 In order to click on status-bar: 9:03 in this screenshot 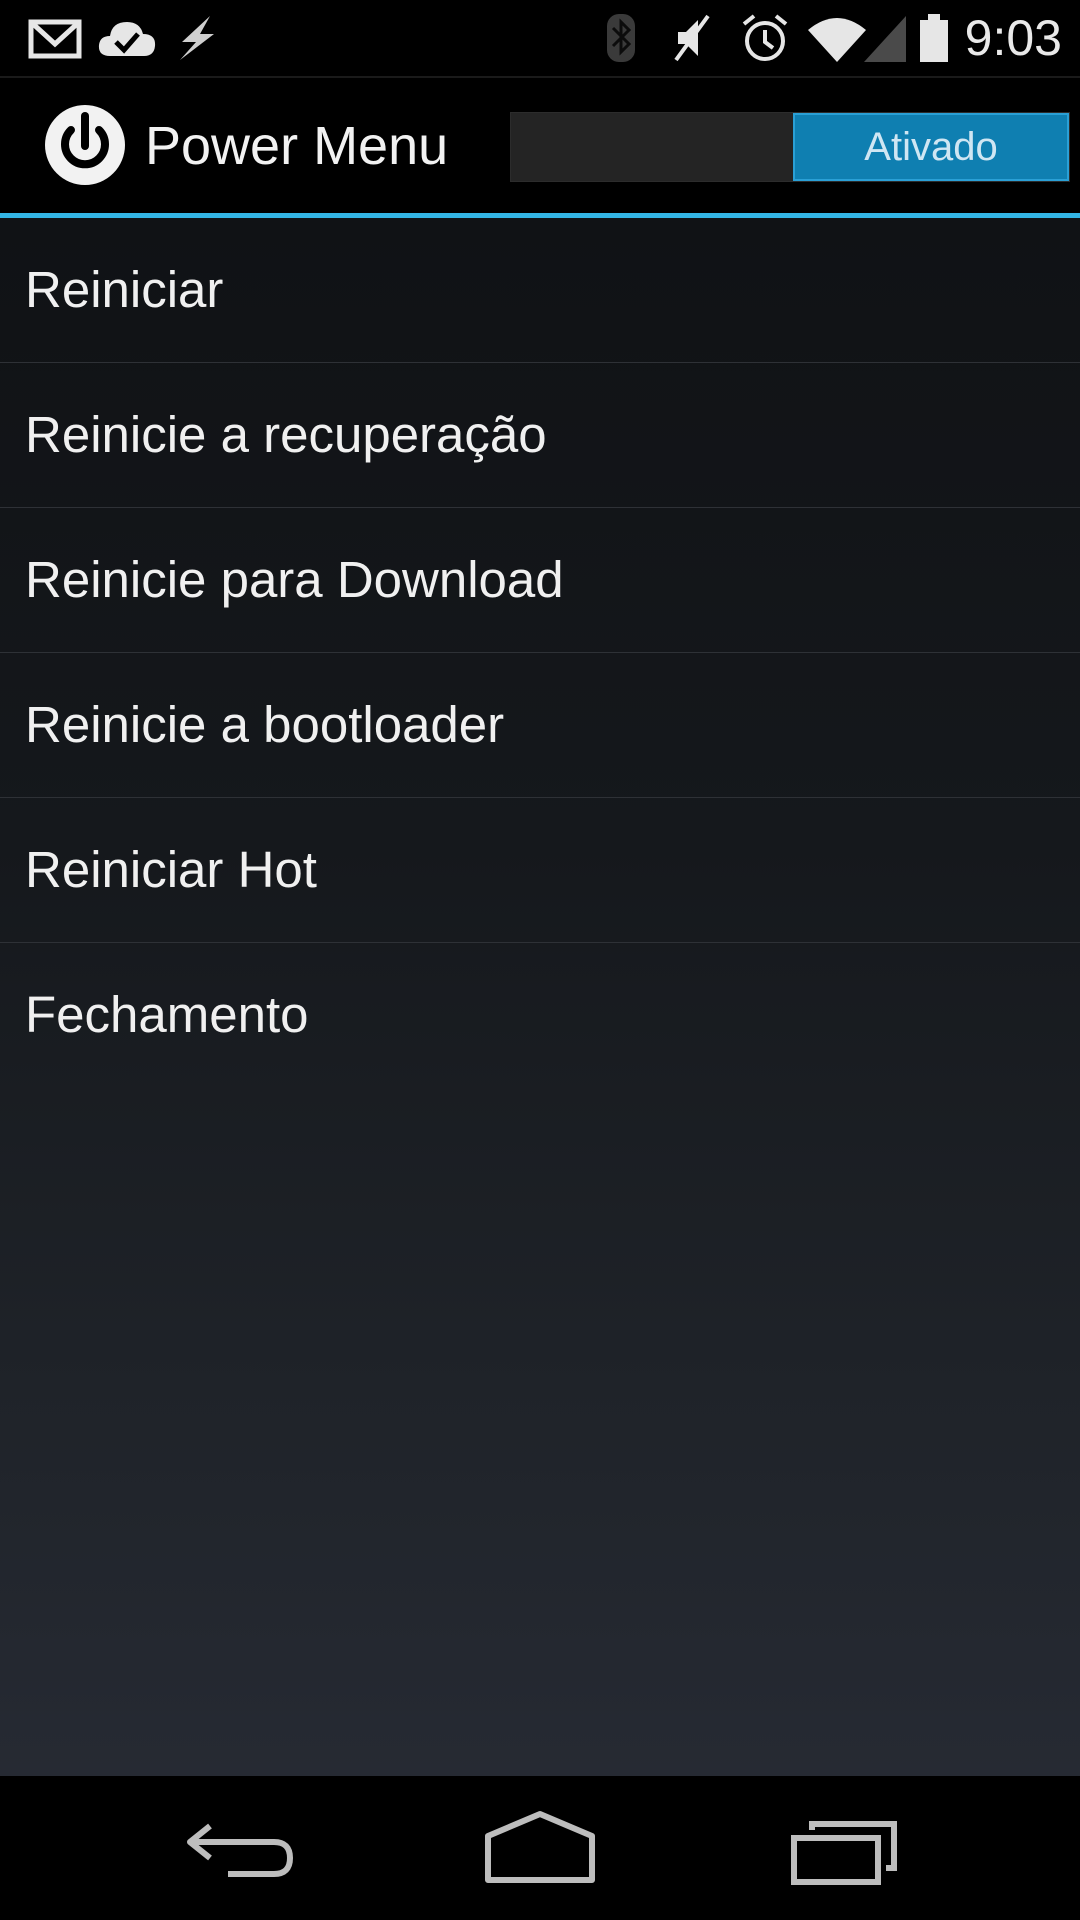, I will do `click(540, 38)`.